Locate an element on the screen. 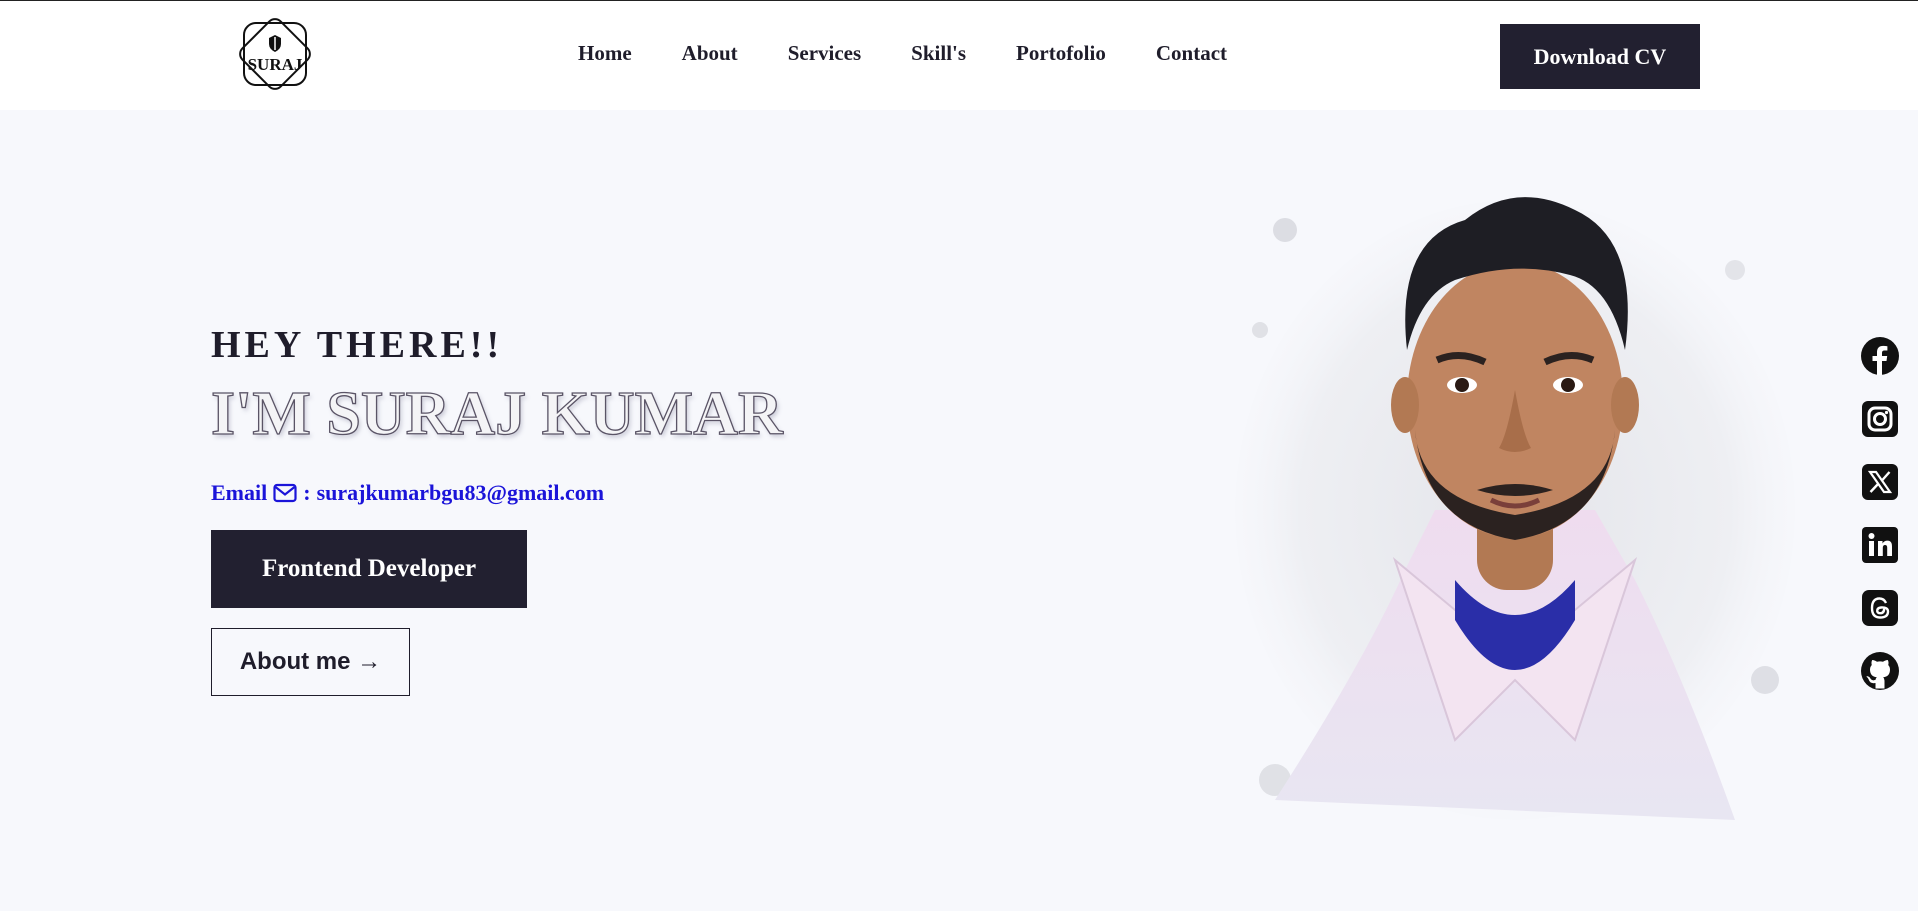 This screenshot has width=1918, height=911. download-cv-button: Download CV is located at coordinates (1600, 56).